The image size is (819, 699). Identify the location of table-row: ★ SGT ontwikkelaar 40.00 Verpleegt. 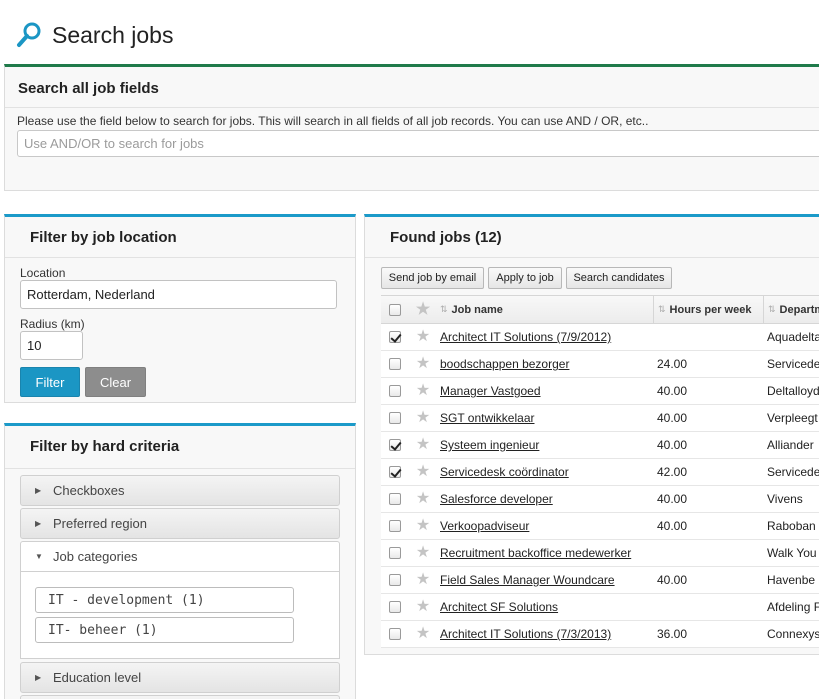
(600, 418).